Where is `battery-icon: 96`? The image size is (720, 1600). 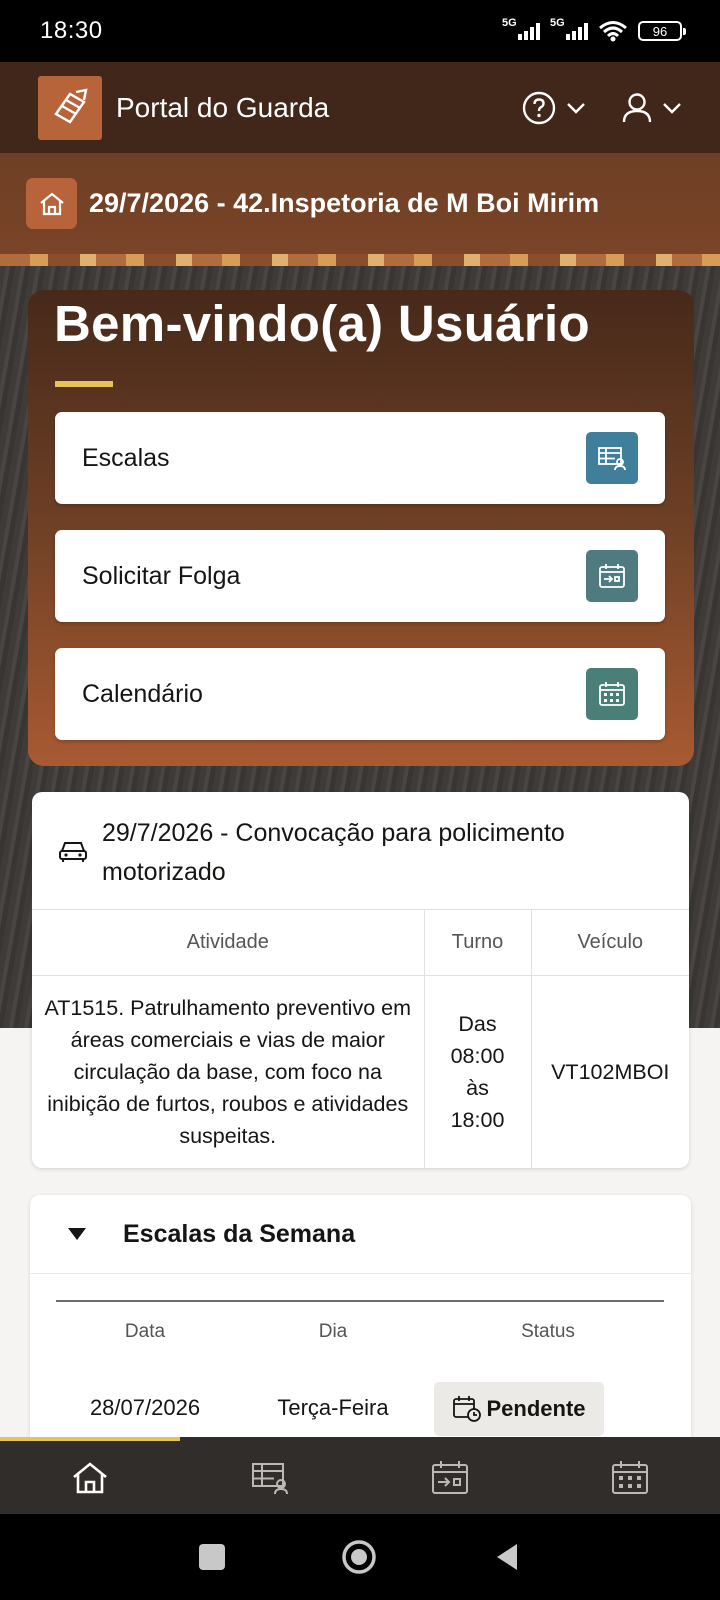 battery-icon: 96 is located at coordinates (662, 31).